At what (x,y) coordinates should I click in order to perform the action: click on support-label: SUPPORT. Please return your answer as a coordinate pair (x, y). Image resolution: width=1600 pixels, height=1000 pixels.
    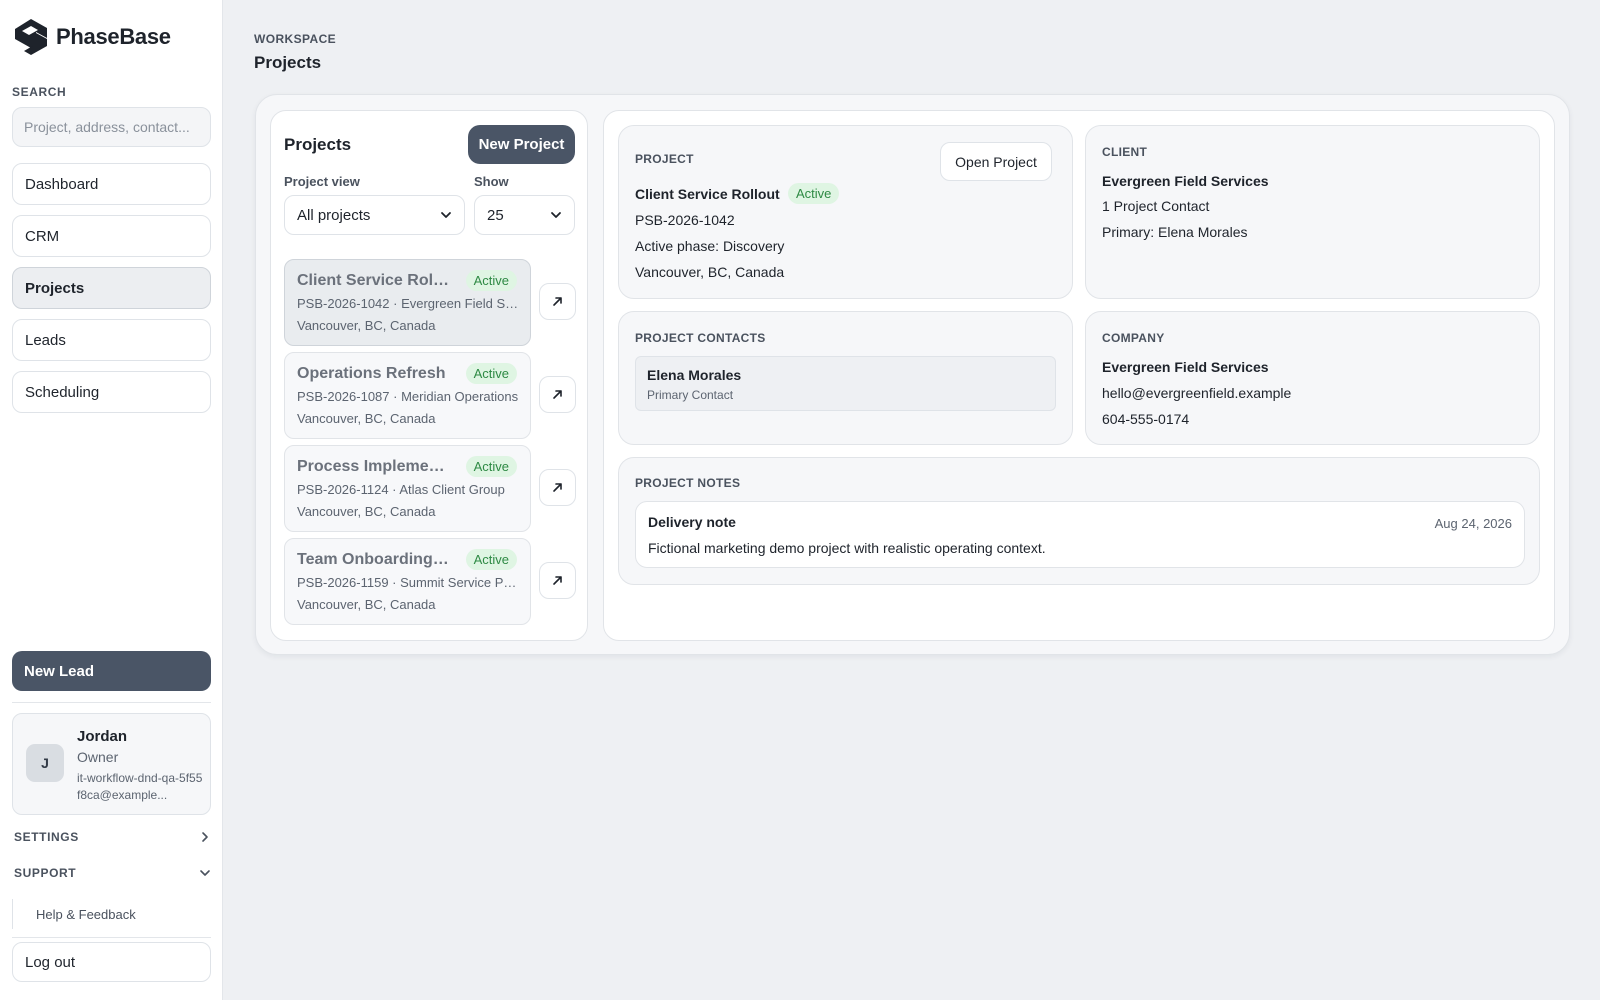
    Looking at the image, I should click on (45, 873).